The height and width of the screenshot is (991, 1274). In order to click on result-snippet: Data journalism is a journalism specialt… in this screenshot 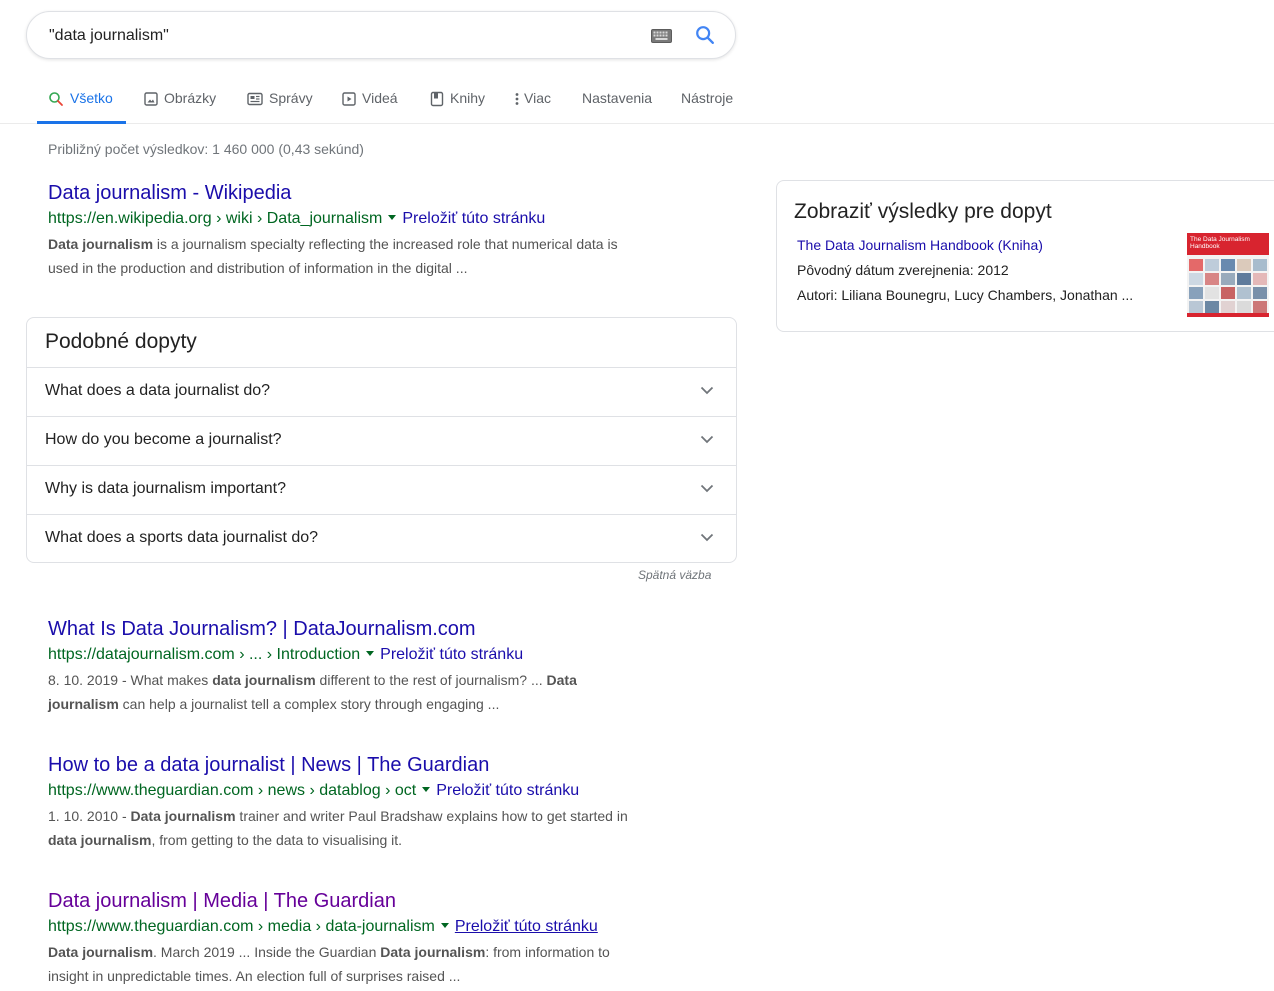, I will do `click(378, 256)`.